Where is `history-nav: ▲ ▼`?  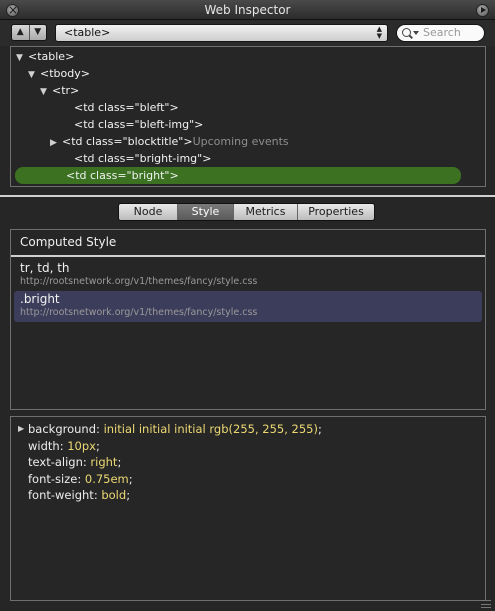 history-nav: ▲ ▼ is located at coordinates (29, 32).